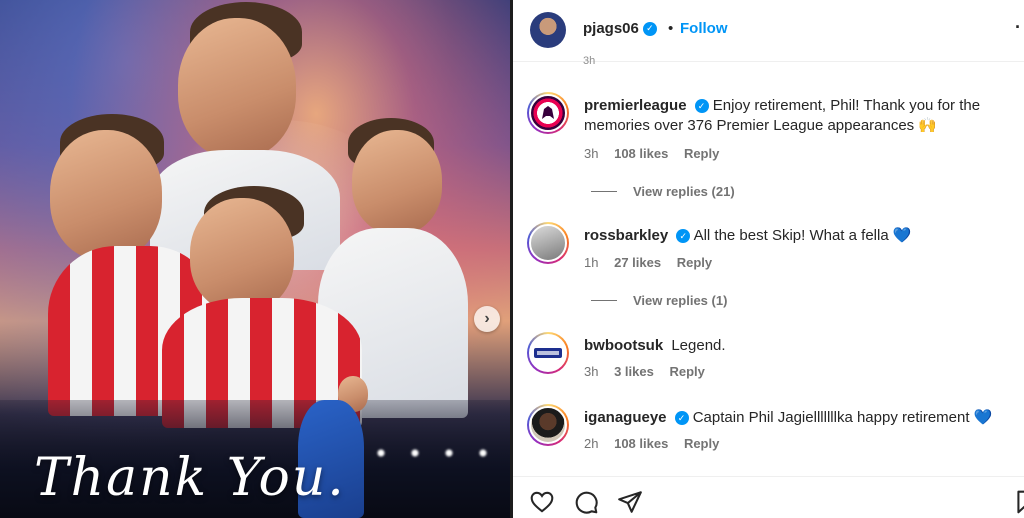 The image size is (1024, 518). I want to click on comment-content: All the best Skip! What a fella 💙, so click(802, 235).